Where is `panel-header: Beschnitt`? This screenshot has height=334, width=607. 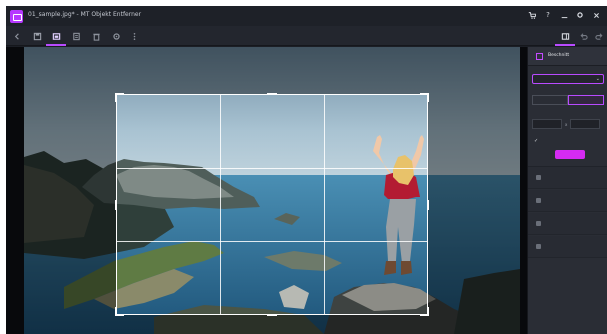 panel-header: Beschnitt is located at coordinates (567, 56).